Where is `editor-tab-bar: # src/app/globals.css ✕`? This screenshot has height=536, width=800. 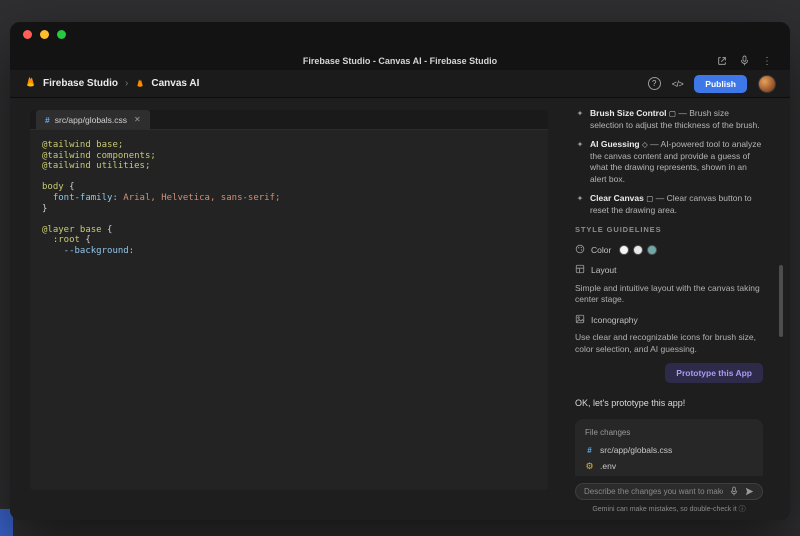
editor-tab-bar: # src/app/globals.css ✕ is located at coordinates (289, 120).